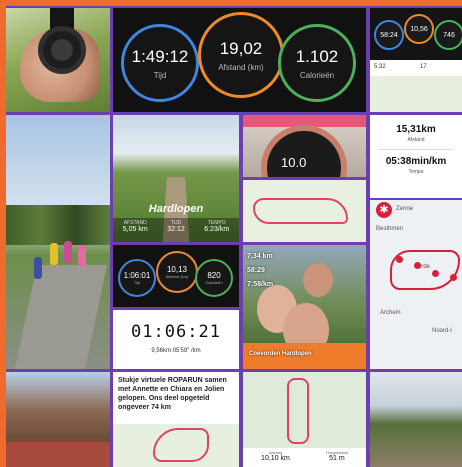  I want to click on tempo-divider, so click(416, 149).